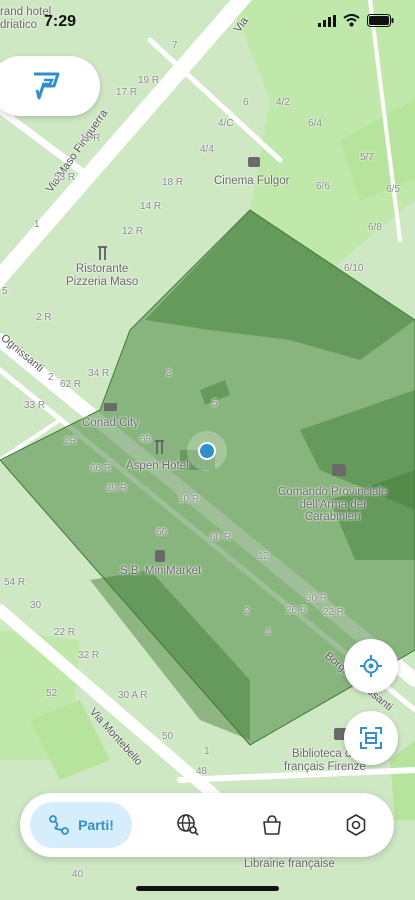 The height and width of the screenshot is (900, 415). Describe the element at coordinates (327, 21) in the screenshot. I see `signal-icon` at that location.